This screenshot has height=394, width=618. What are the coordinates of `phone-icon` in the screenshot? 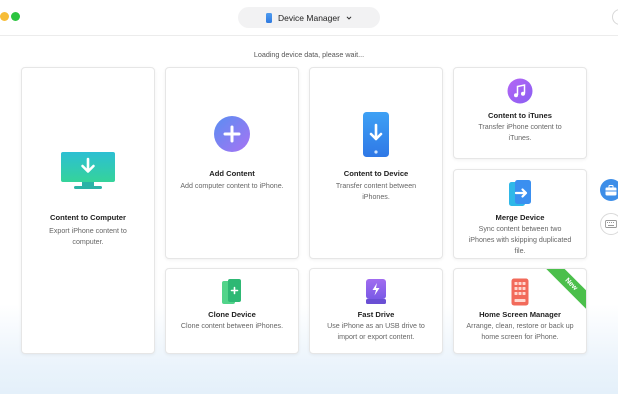 It's located at (269, 17).